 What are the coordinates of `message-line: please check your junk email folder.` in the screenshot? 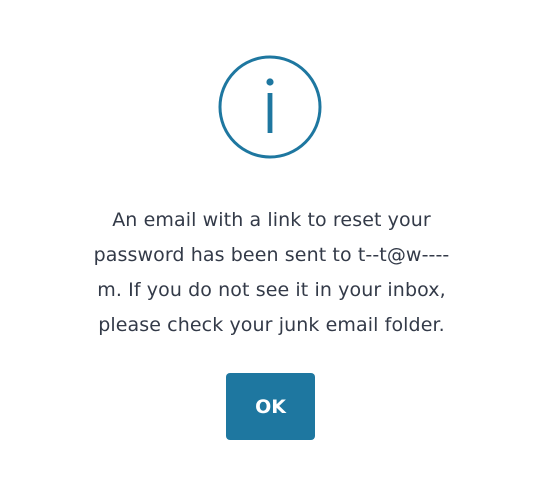 It's located at (271, 325).